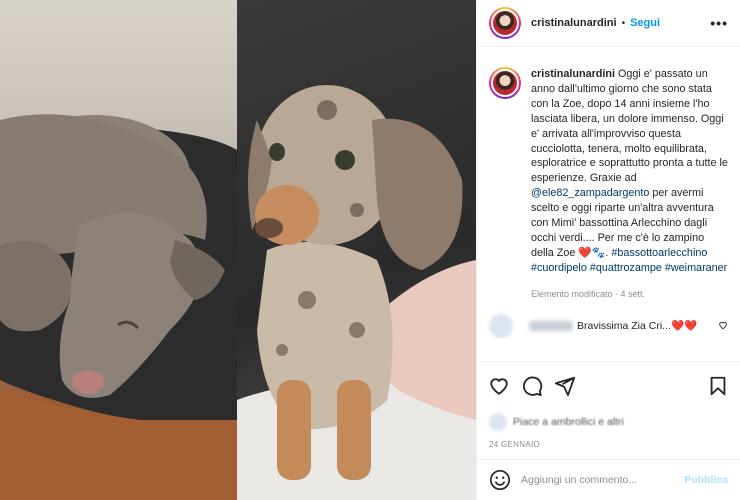 Image resolution: width=740 pixels, height=500 pixels. What do you see at coordinates (501, 325) in the screenshot?
I see `commenter-avatar` at bounding box center [501, 325].